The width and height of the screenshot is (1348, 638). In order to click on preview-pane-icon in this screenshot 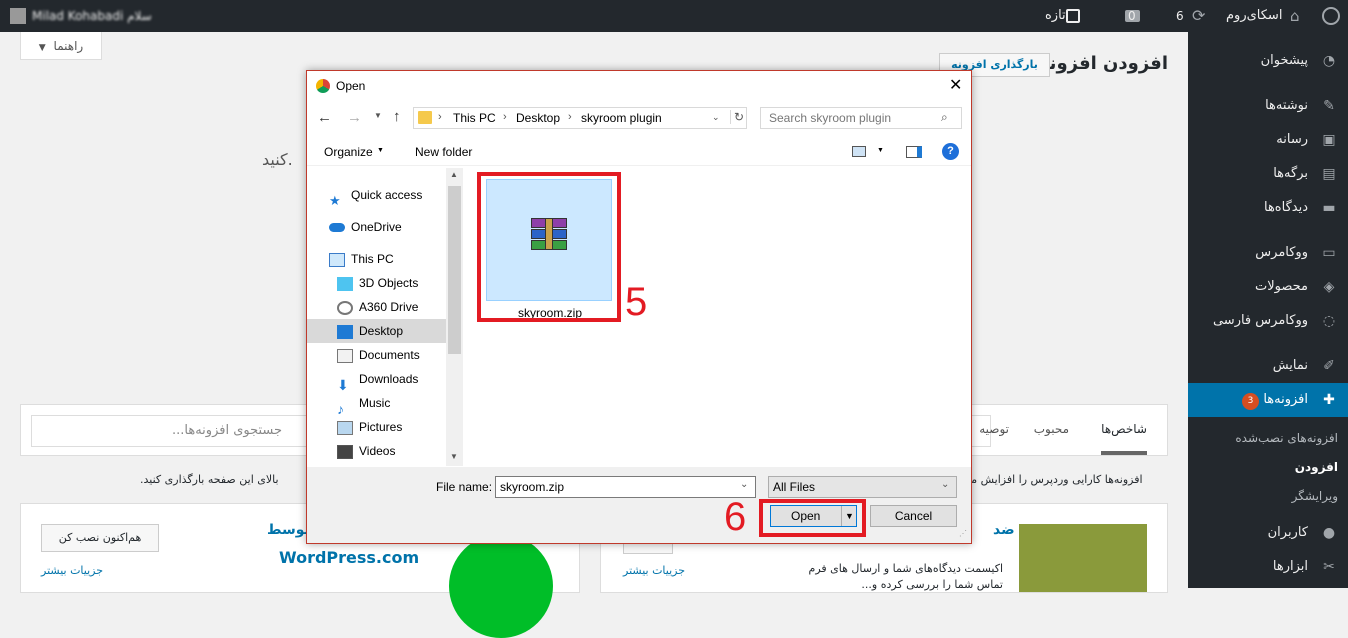, I will do `click(914, 152)`.